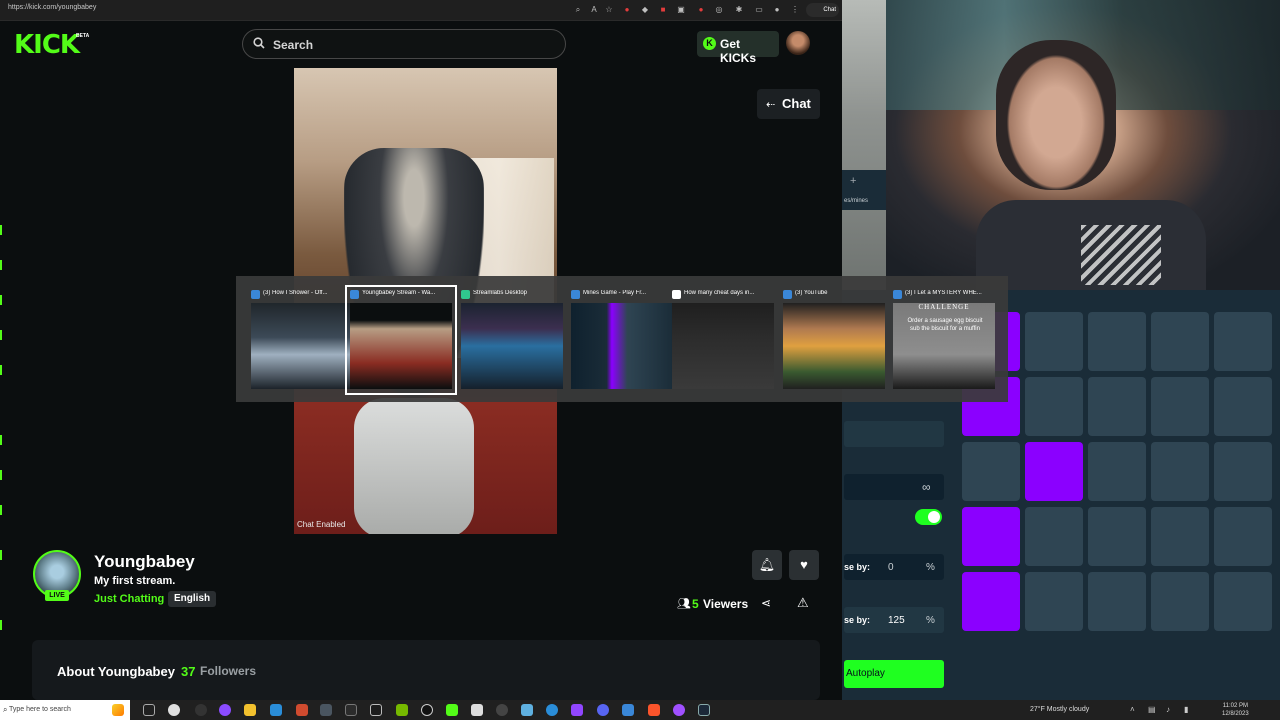  I want to click on language-tag: English, so click(192, 599).